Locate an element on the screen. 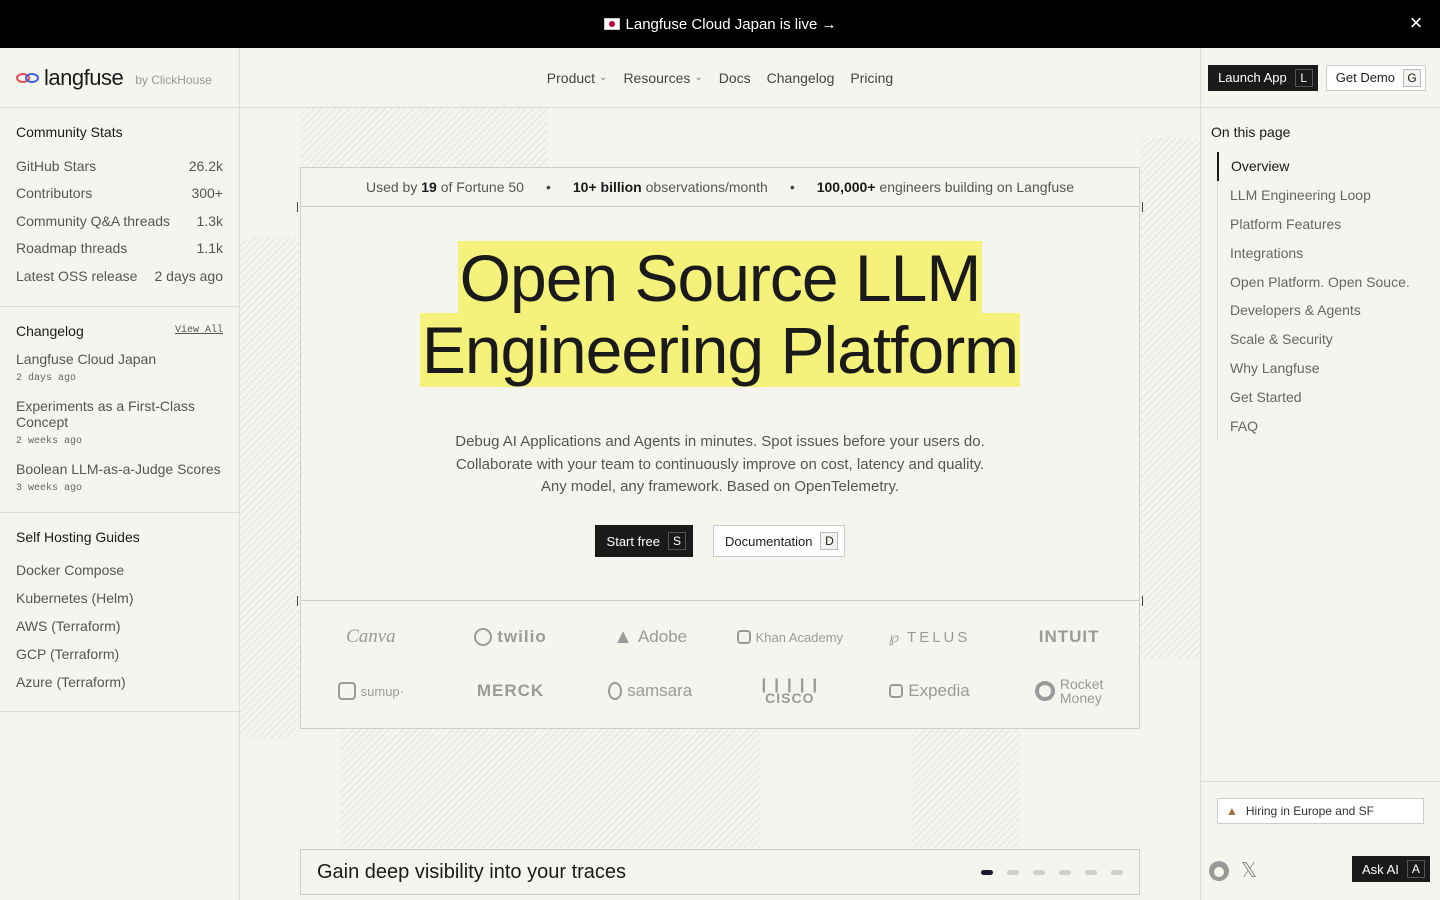 The image size is (1440, 900). start-free-button: Start free S is located at coordinates (643, 541).